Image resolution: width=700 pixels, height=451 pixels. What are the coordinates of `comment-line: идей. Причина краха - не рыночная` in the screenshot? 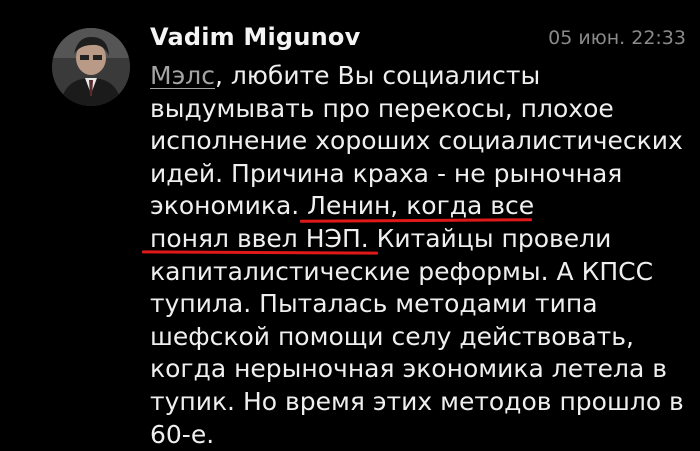 It's located at (386, 173).